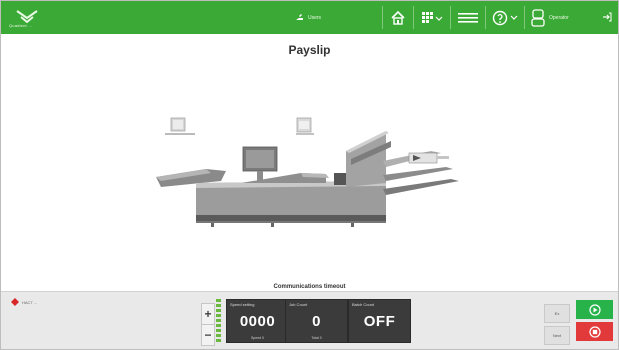 This screenshot has width=619, height=350. I want to click on batch-count-tile: Batch Count OFF, so click(379, 321).